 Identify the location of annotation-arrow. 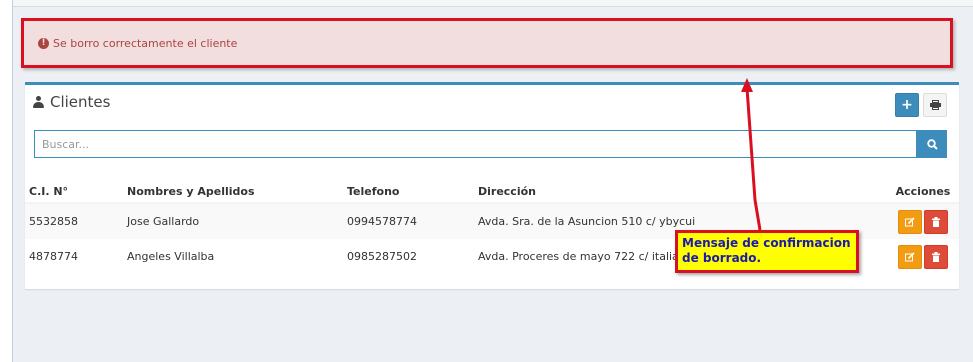
(751, 154).